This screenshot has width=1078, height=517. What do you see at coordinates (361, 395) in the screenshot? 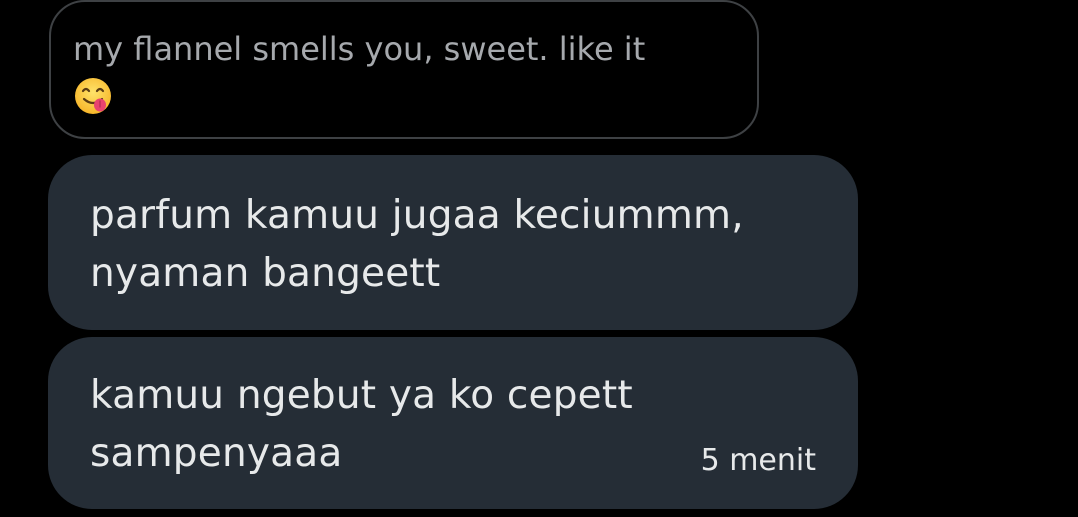
I see `message-line: kamuu ngebut ya ko cepett` at bounding box center [361, 395].